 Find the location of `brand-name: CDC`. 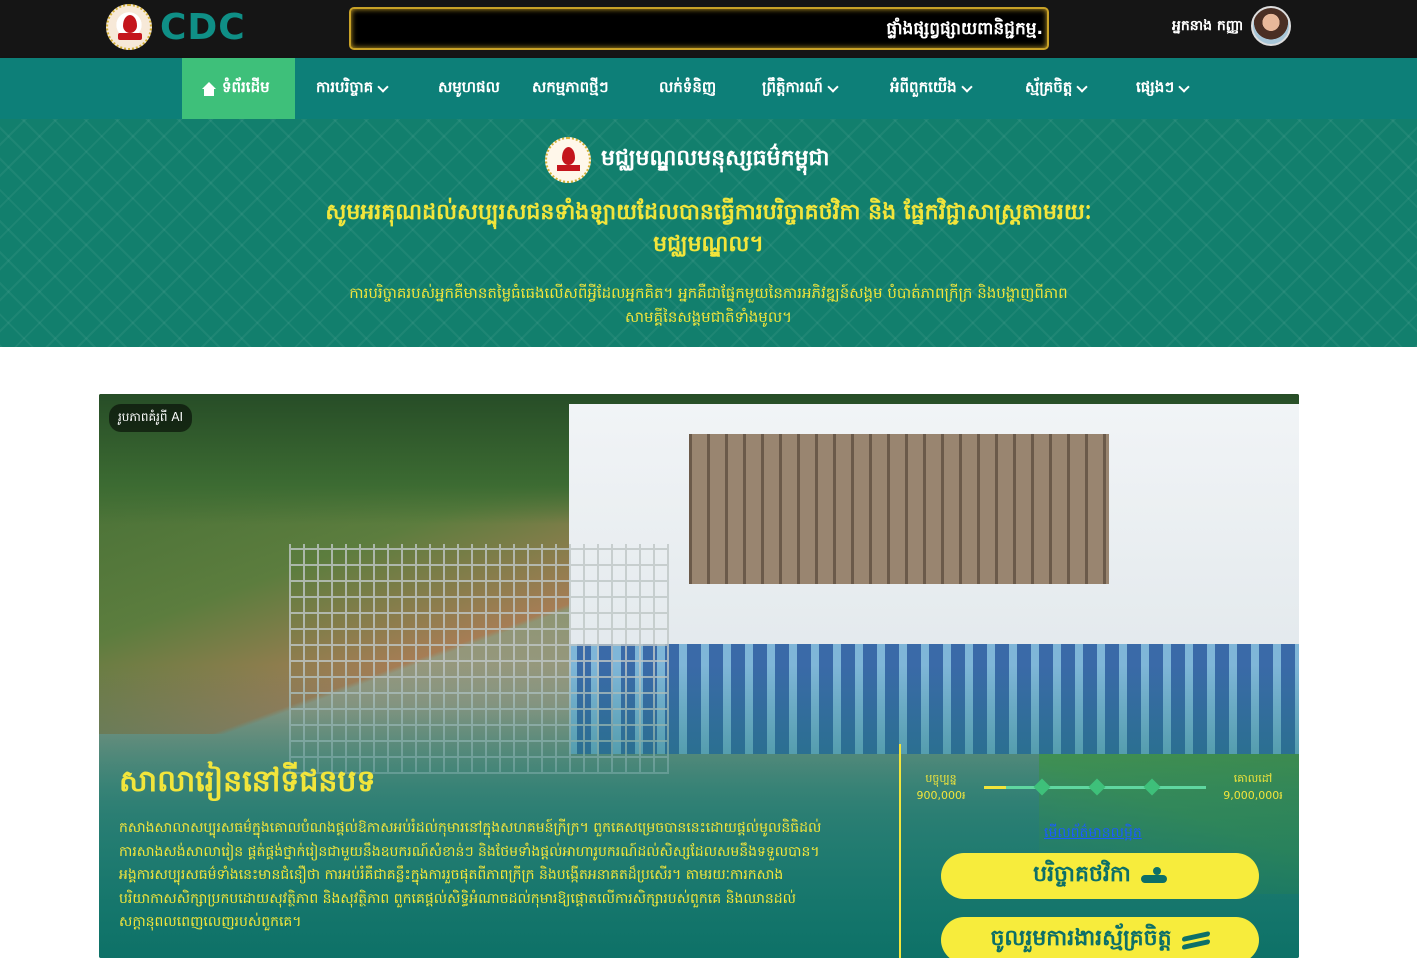

brand-name: CDC is located at coordinates (203, 27).